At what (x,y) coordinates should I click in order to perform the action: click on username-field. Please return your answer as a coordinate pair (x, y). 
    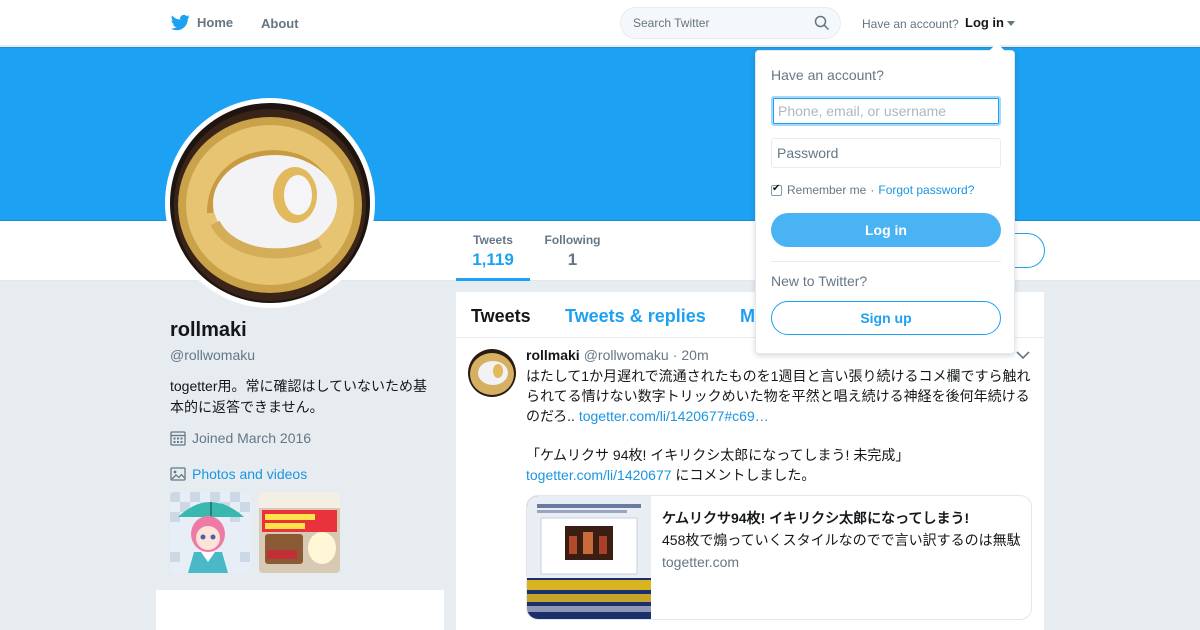
    Looking at the image, I should click on (886, 111).